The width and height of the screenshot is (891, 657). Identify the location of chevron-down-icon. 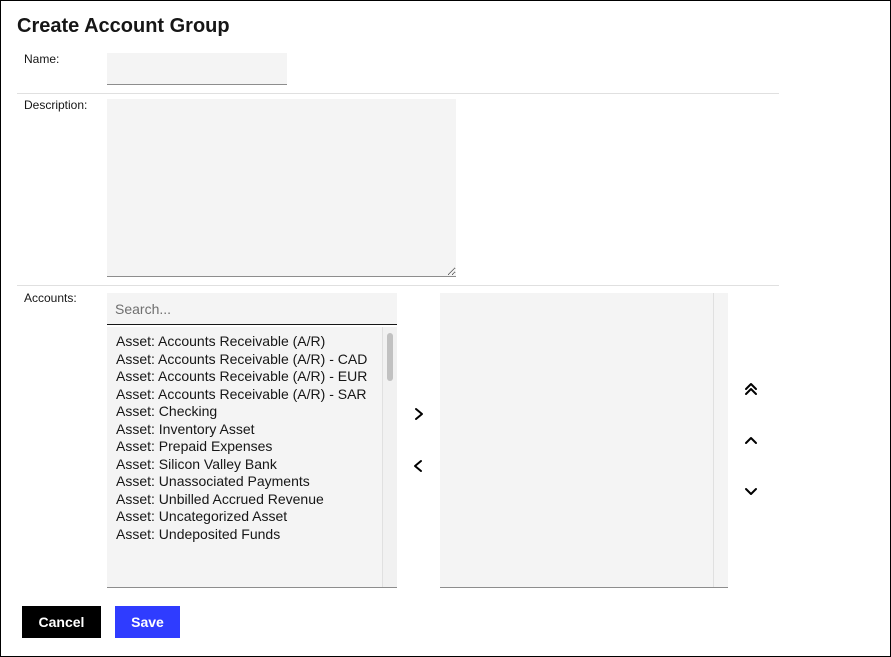
(751, 491).